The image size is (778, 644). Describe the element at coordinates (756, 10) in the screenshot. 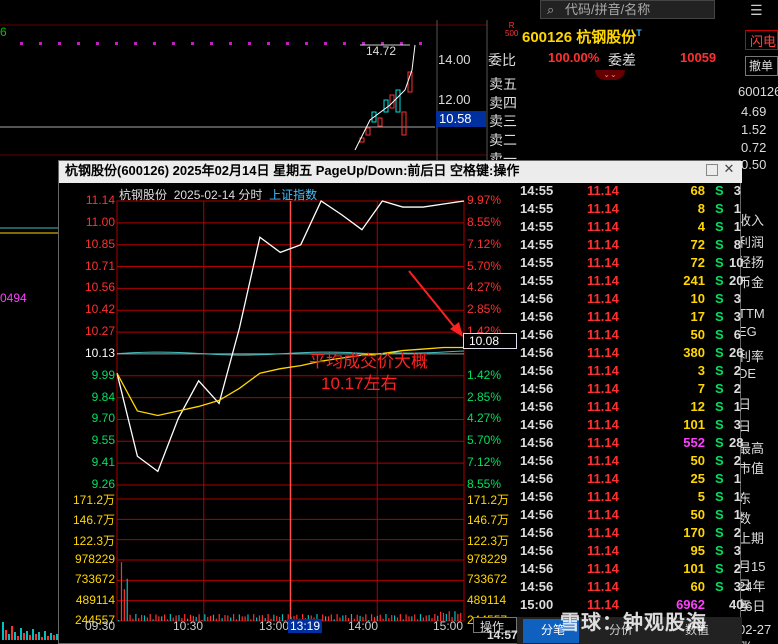

I see `menu-icon: ☰` at that location.